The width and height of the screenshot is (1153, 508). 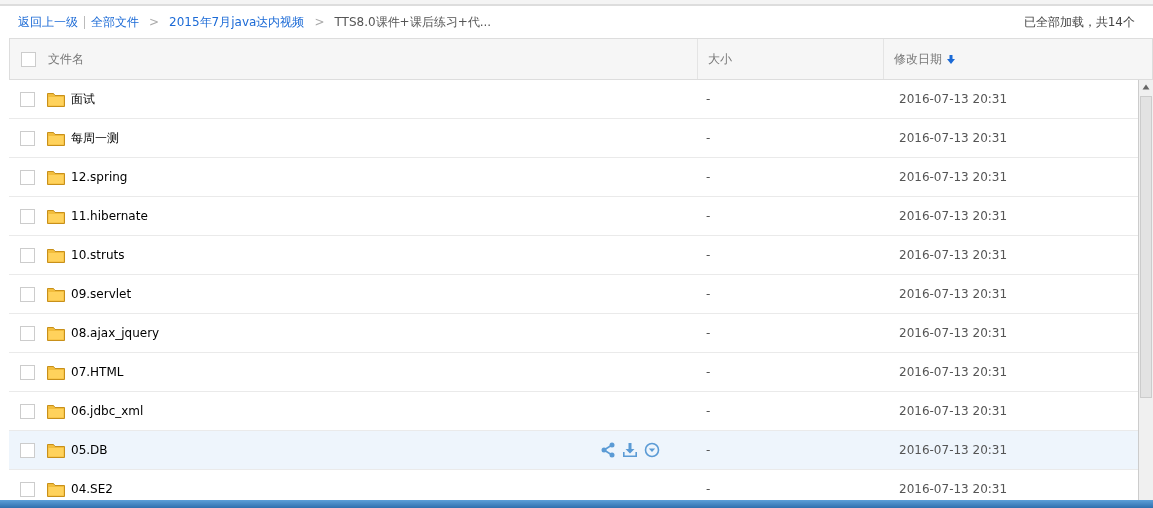 I want to click on file-row: 05.DB - 2016-07-13 20:31, so click(x=573, y=450).